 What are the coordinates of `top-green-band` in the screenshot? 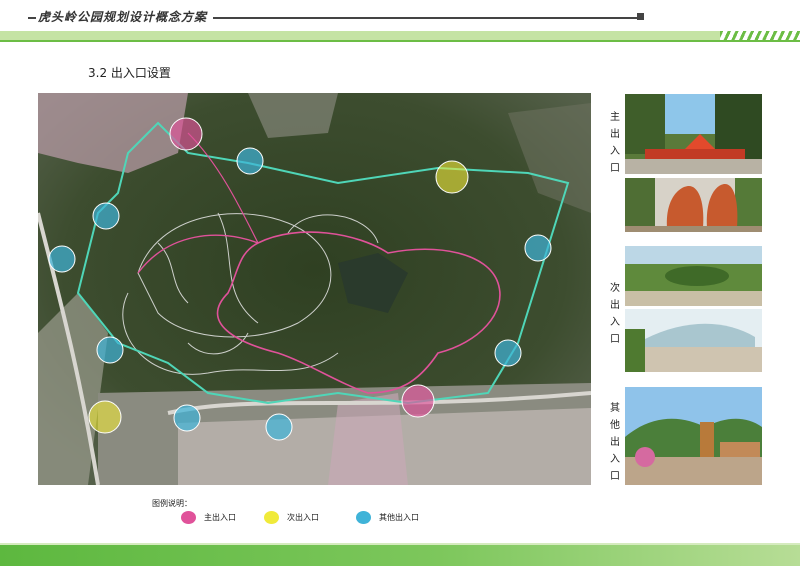 It's located at (400, 35).